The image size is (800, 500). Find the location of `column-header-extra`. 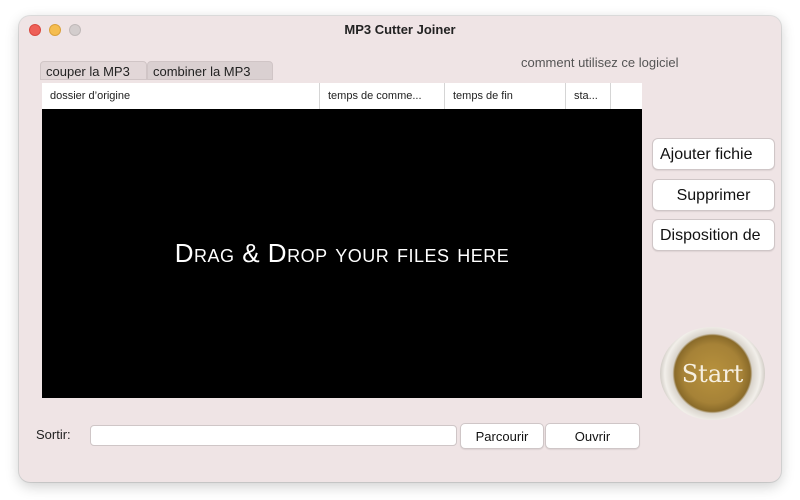

column-header-extra is located at coordinates (626, 96).